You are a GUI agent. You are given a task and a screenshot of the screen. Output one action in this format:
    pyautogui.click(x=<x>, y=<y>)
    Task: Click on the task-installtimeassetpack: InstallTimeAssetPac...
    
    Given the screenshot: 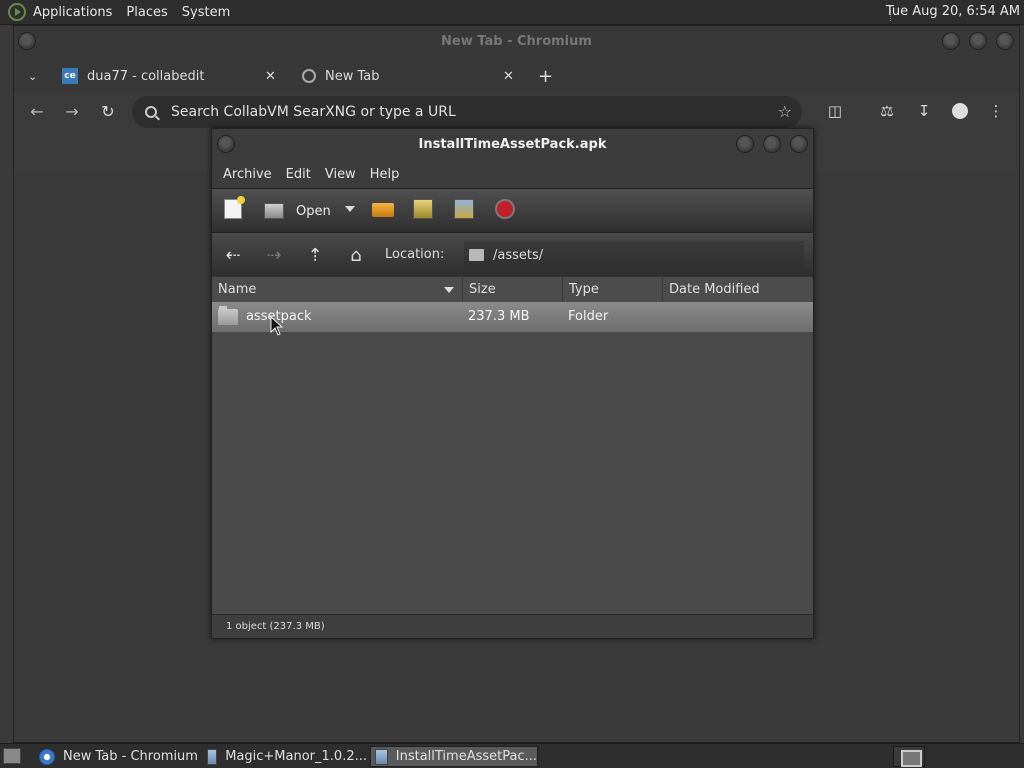 What is the action you would take?
    pyautogui.click(x=454, y=756)
    